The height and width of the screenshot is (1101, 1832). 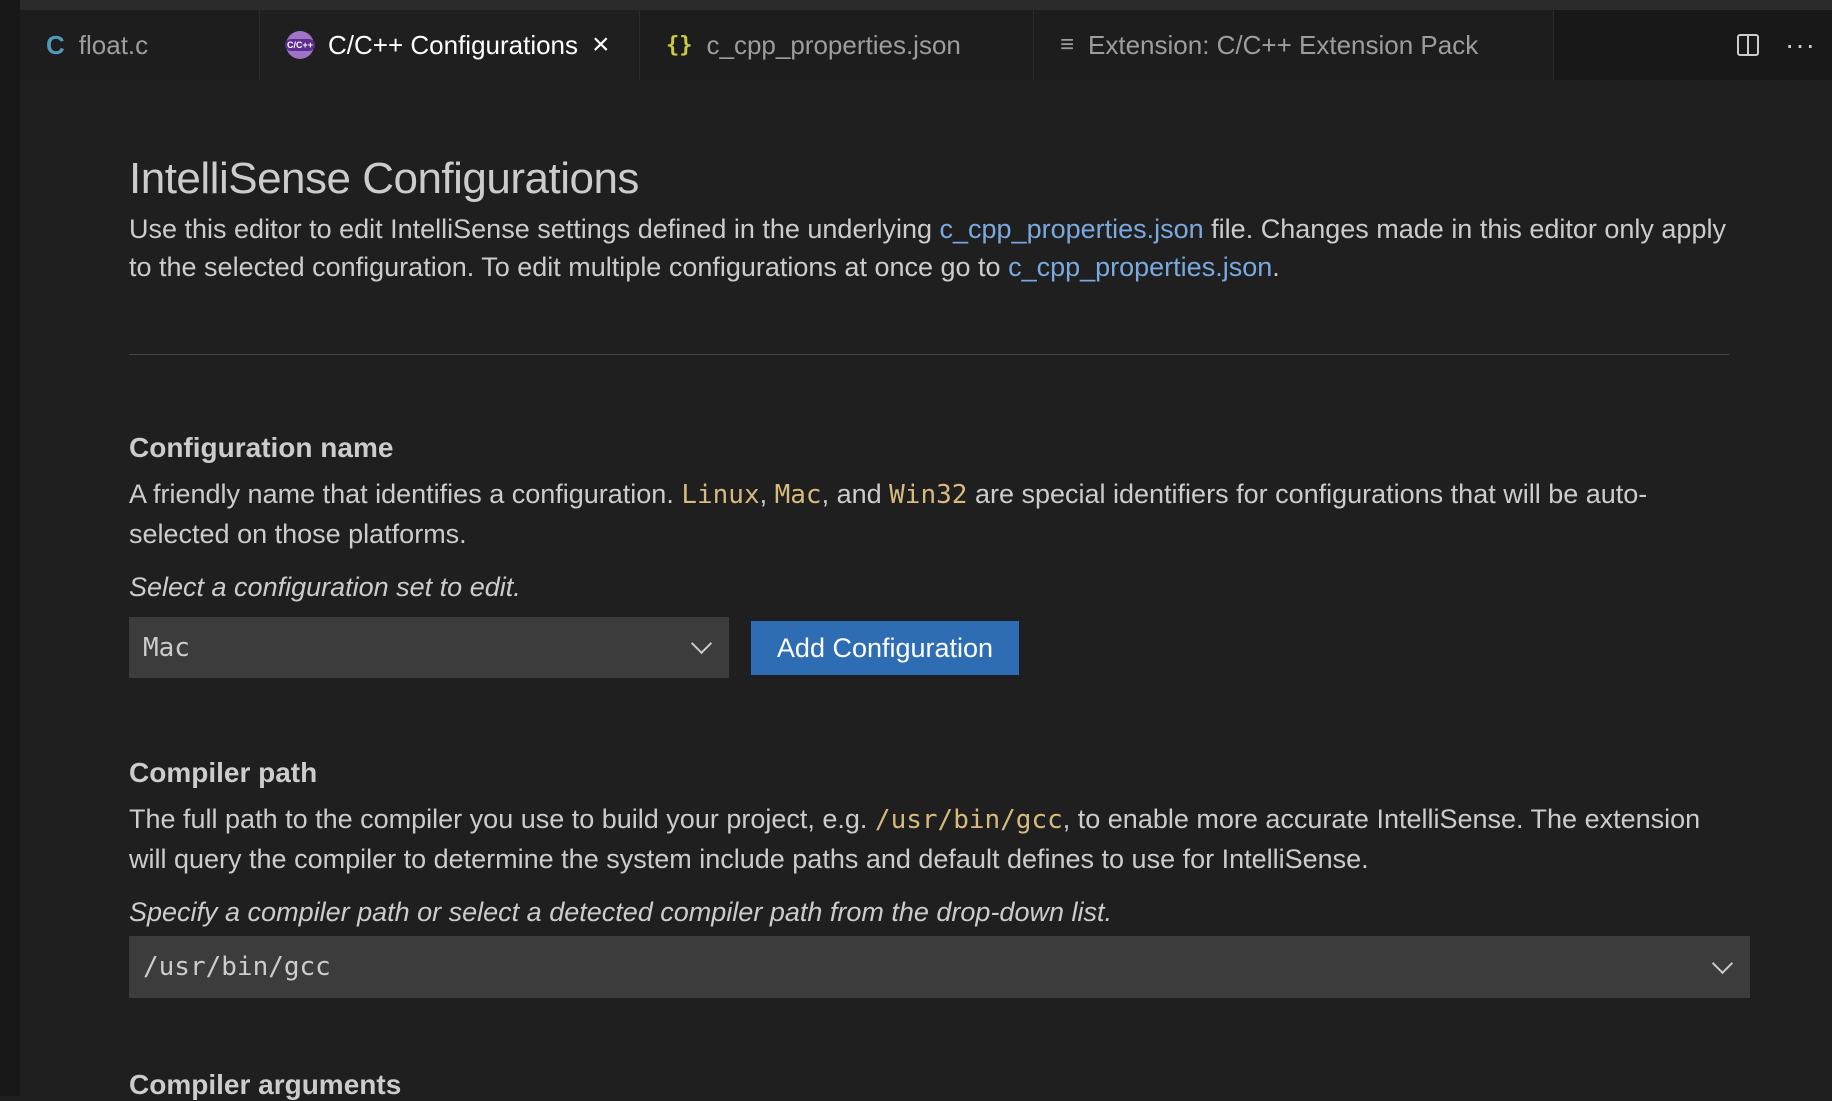 I want to click on properties-json-link: c_cpp_properties.json, so click(x=1072, y=229).